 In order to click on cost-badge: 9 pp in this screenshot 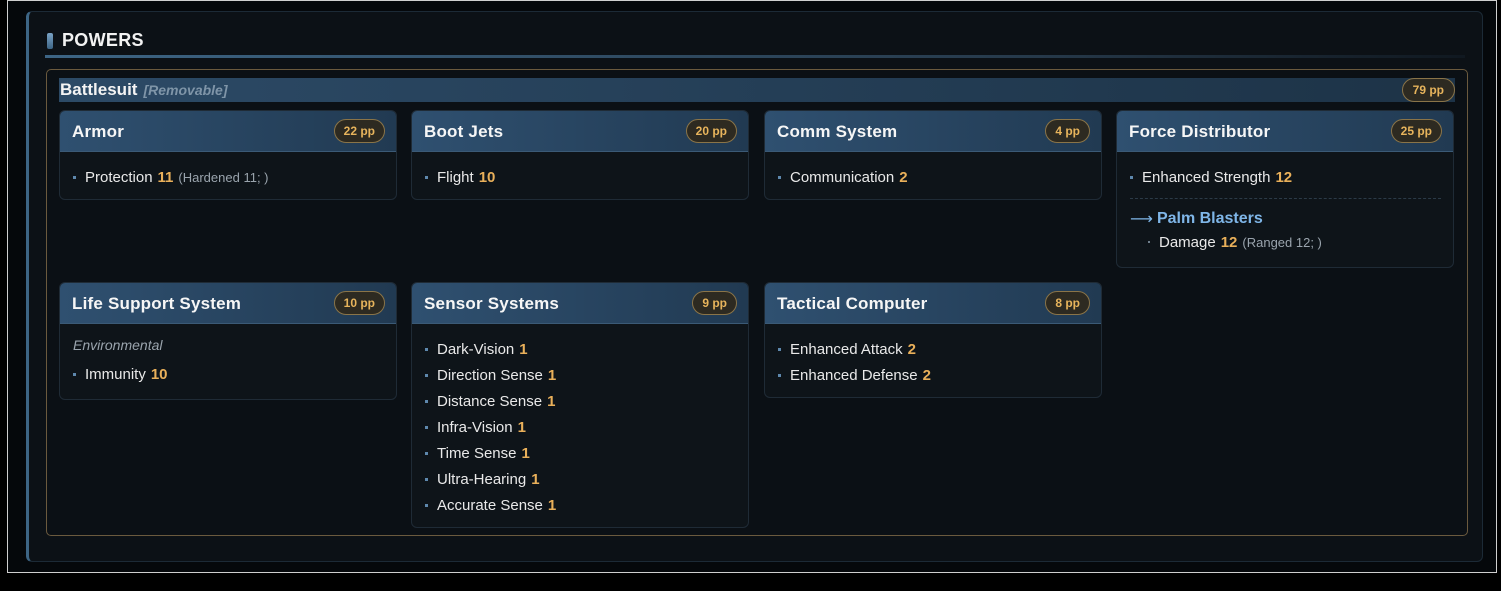, I will do `click(714, 303)`.